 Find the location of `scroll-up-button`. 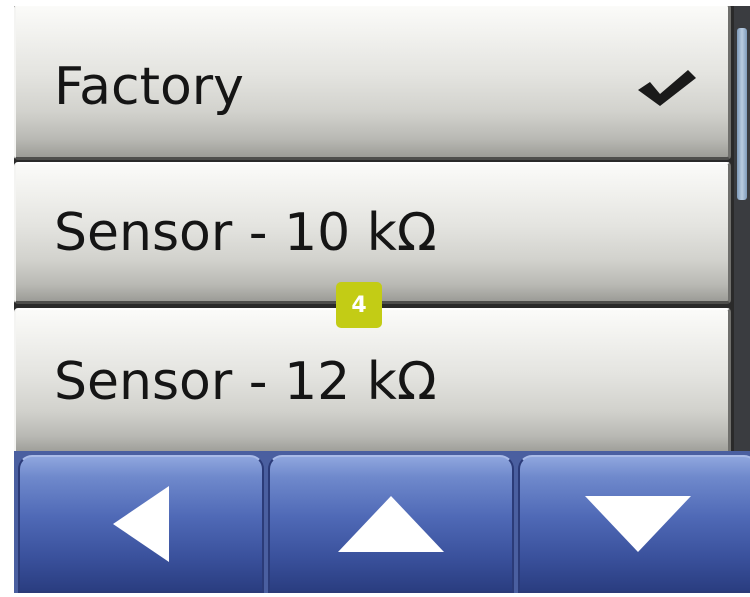

scroll-up-button is located at coordinates (391, 524).